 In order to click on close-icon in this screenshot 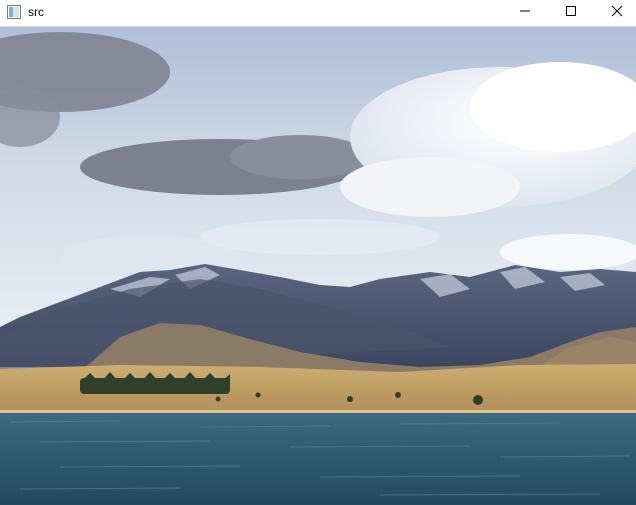, I will do `click(617, 13)`.